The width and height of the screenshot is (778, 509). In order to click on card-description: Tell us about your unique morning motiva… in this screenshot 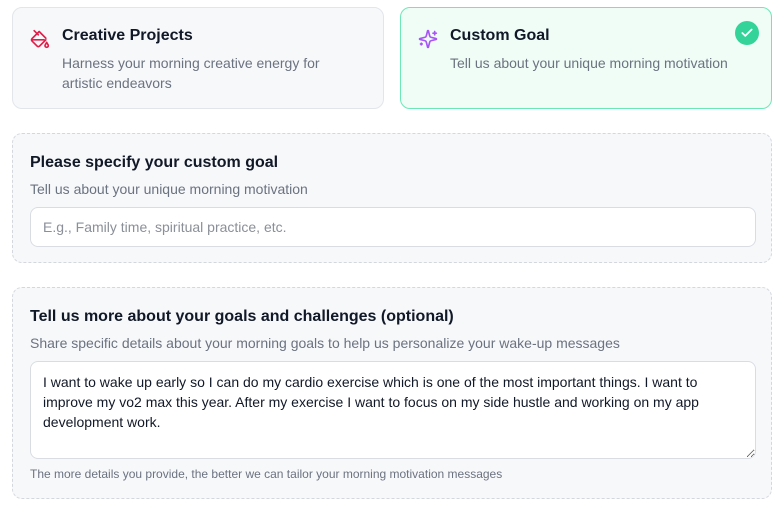, I will do `click(589, 63)`.